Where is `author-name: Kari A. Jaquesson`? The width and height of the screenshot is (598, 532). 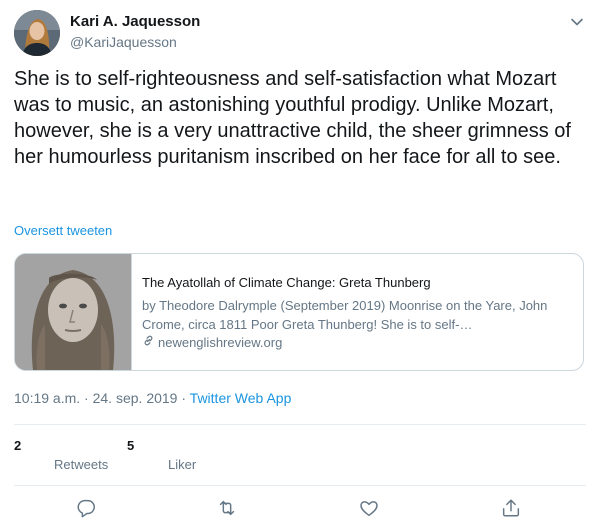 author-name: Kari A. Jaquesson is located at coordinates (135, 21).